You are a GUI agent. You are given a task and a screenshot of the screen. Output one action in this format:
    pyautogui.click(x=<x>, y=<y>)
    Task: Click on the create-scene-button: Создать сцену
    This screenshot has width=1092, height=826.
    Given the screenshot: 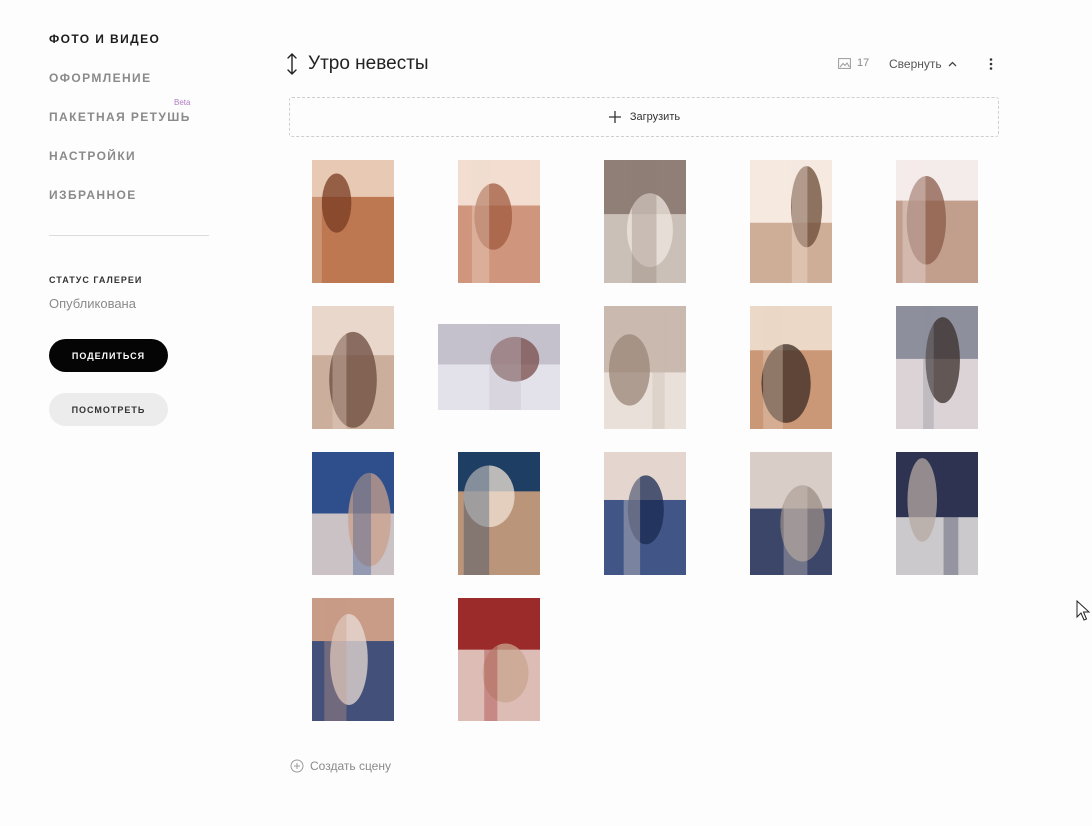 What is the action you would take?
    pyautogui.click(x=340, y=766)
    